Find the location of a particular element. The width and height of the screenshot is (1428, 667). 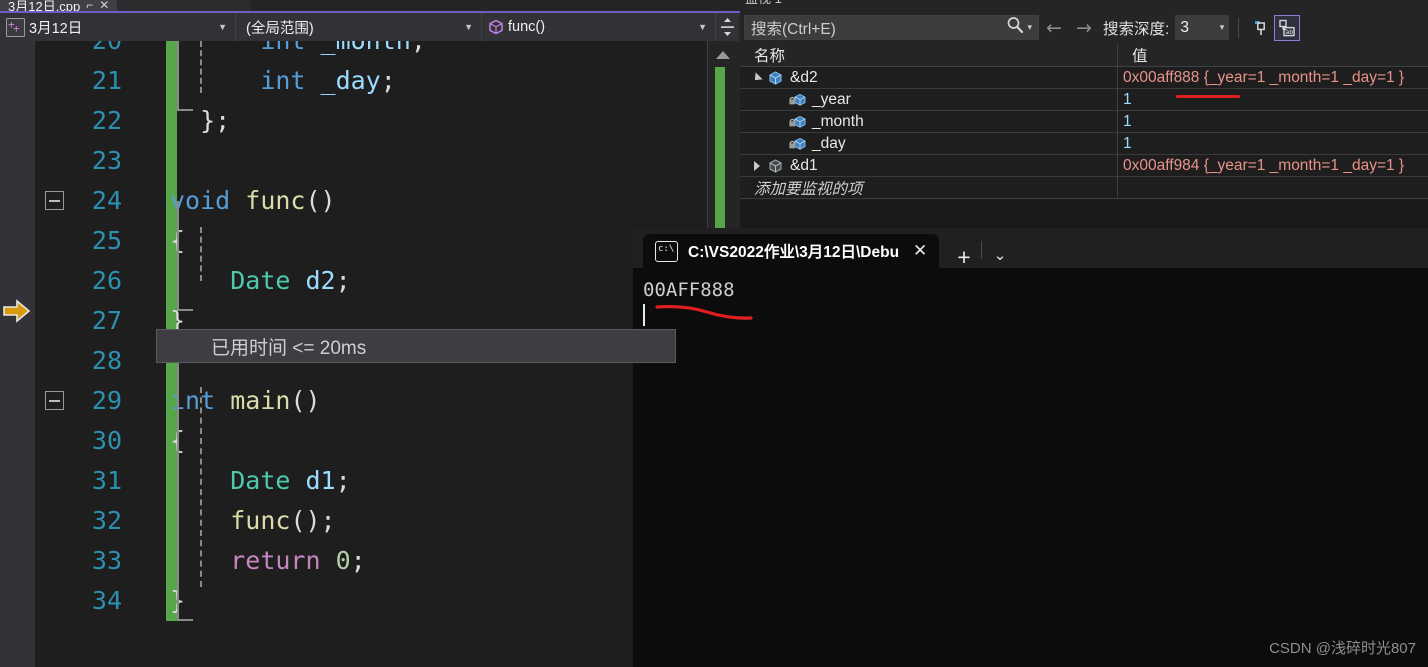

close-tab-icon: ✕ is located at coordinates (104, 5).